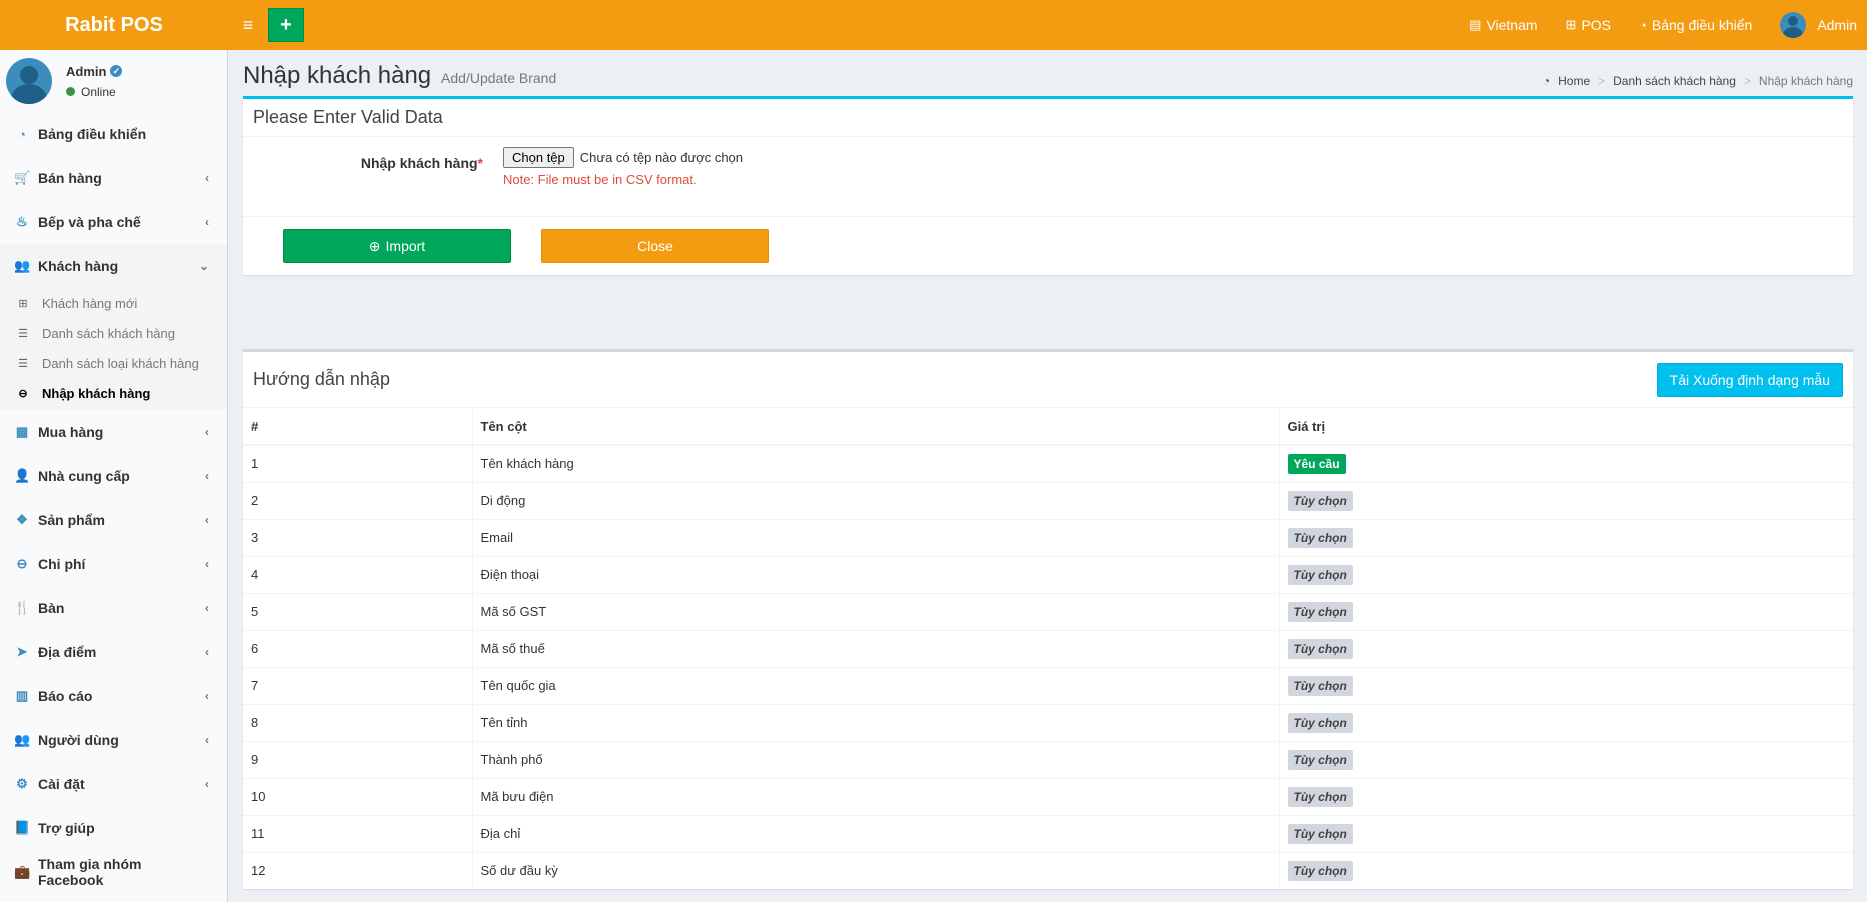 The image size is (1867, 902). What do you see at coordinates (321, 379) in the screenshot?
I see `guide-heading: Hướng dẫn nhập` at bounding box center [321, 379].